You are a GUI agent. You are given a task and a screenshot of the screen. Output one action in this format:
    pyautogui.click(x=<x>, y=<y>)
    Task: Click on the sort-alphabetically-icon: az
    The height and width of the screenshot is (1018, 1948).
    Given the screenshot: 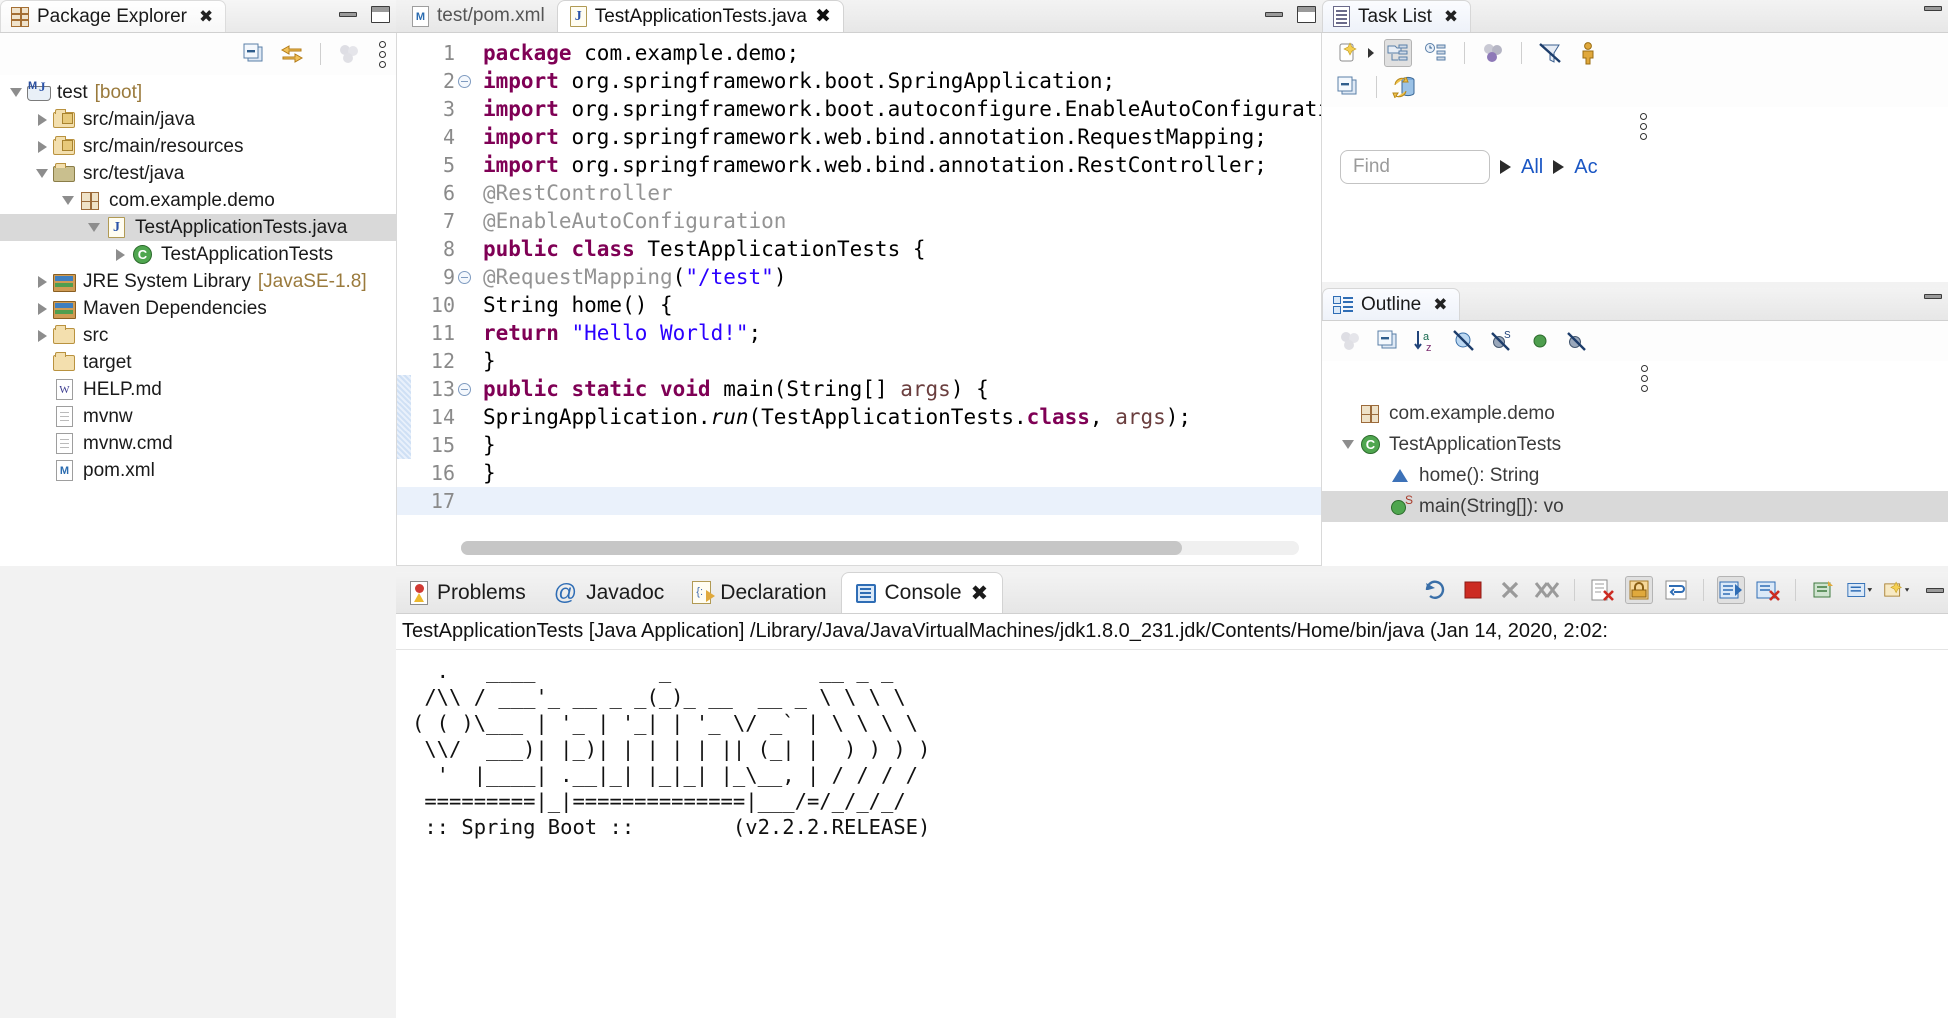 What is the action you would take?
    pyautogui.click(x=1426, y=341)
    